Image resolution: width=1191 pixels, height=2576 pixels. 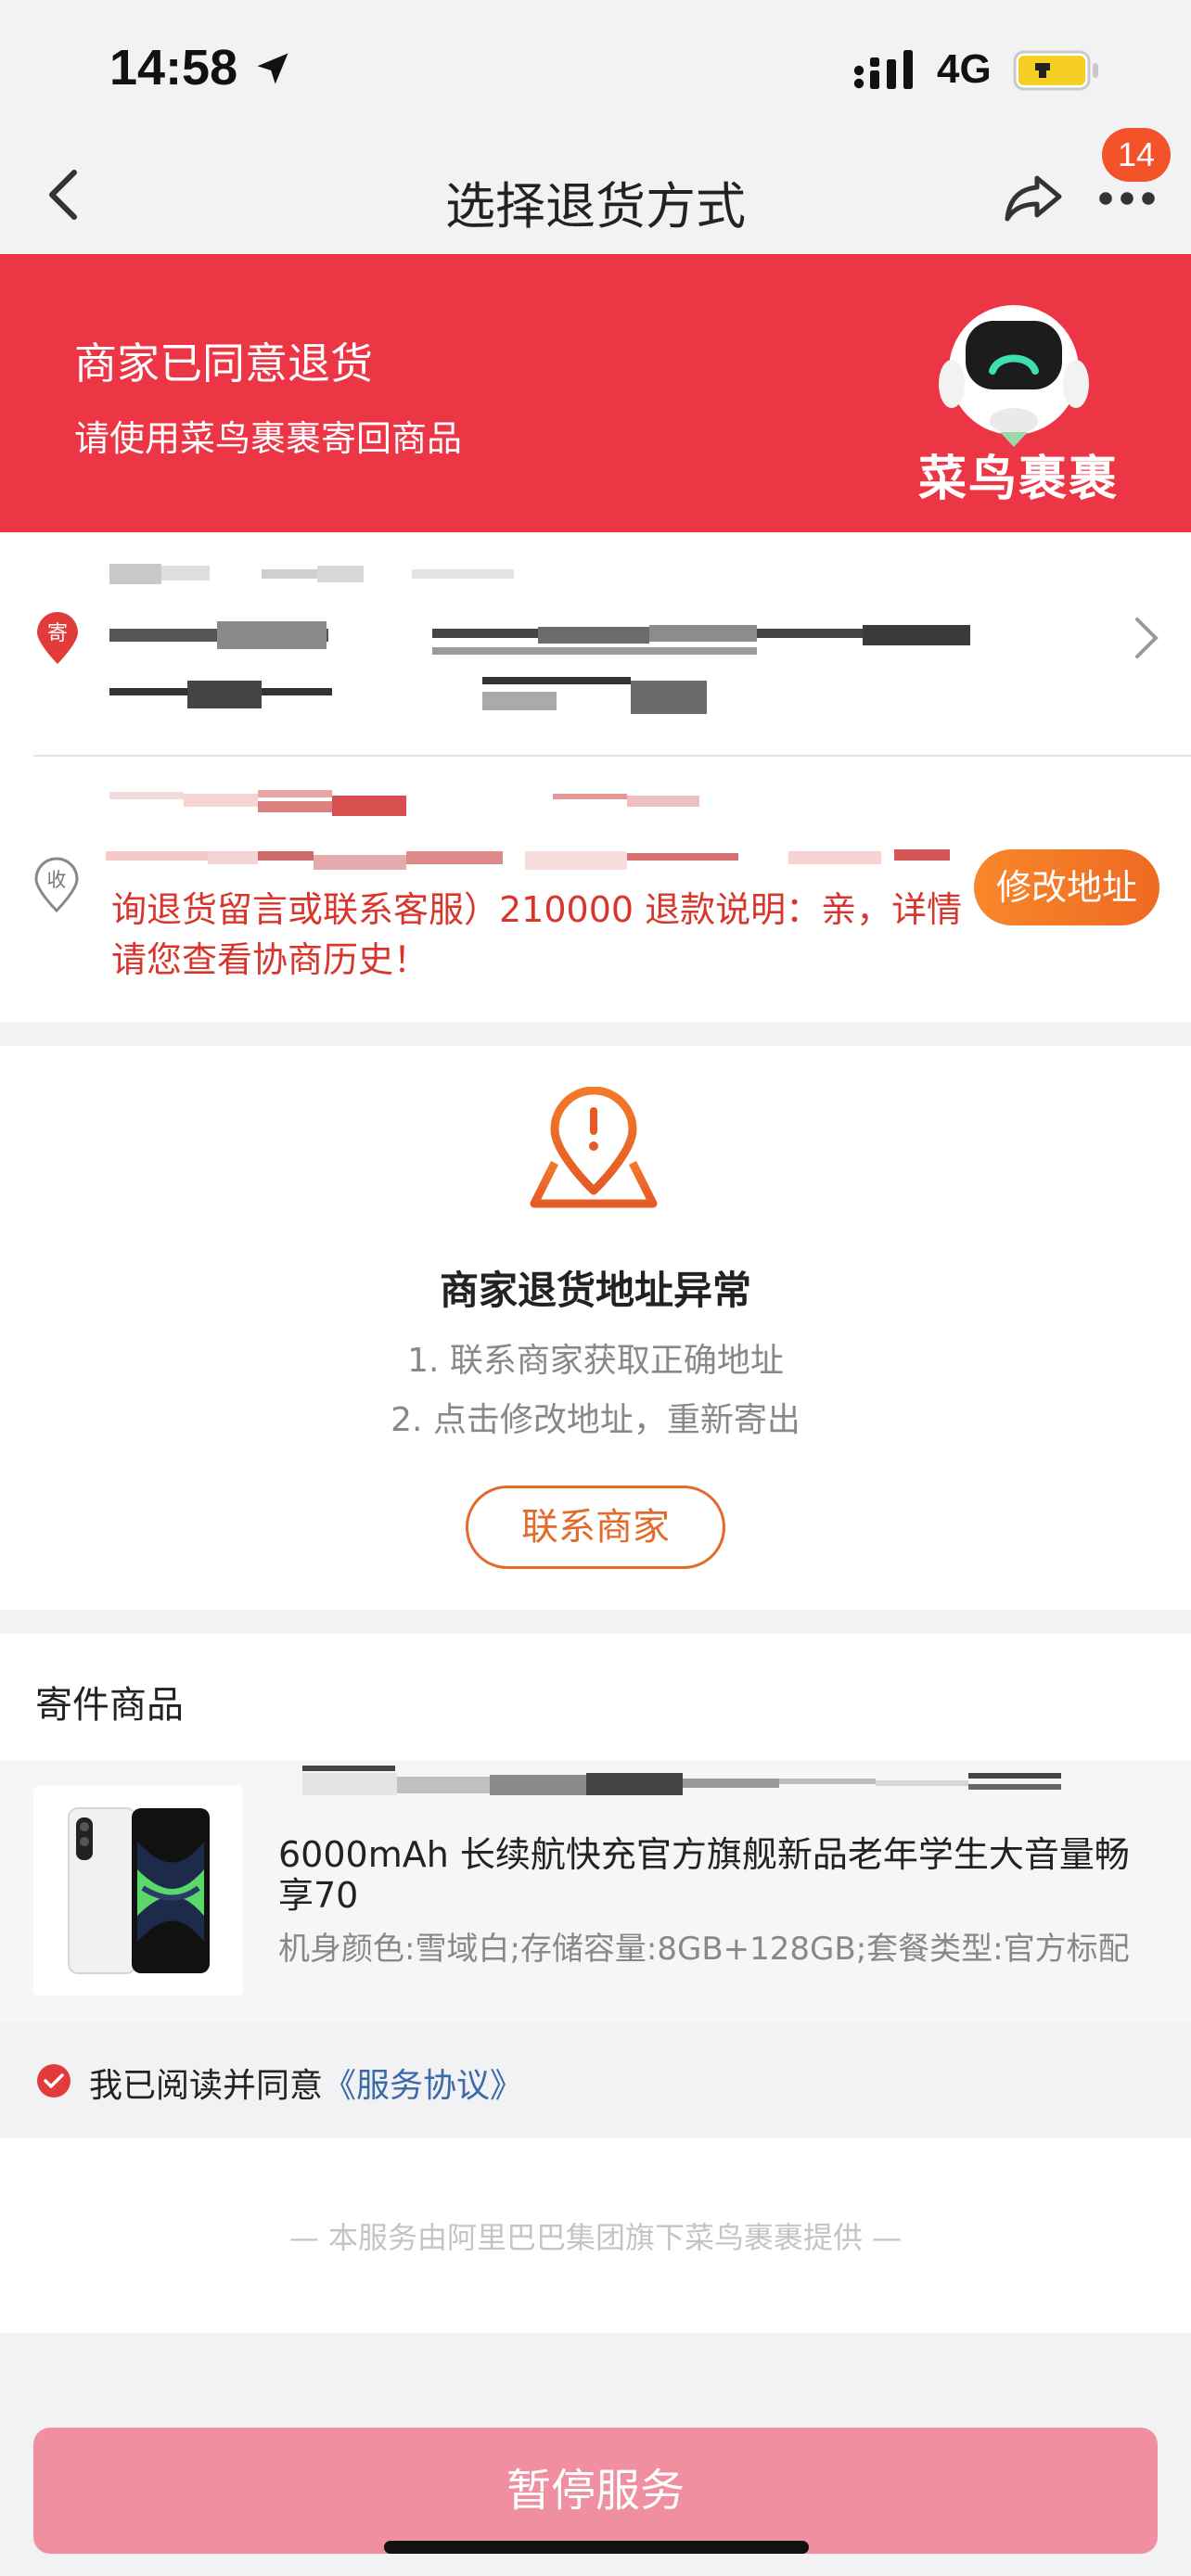 I want to click on contact-merchant-button: 联系商家, so click(x=595, y=1527).